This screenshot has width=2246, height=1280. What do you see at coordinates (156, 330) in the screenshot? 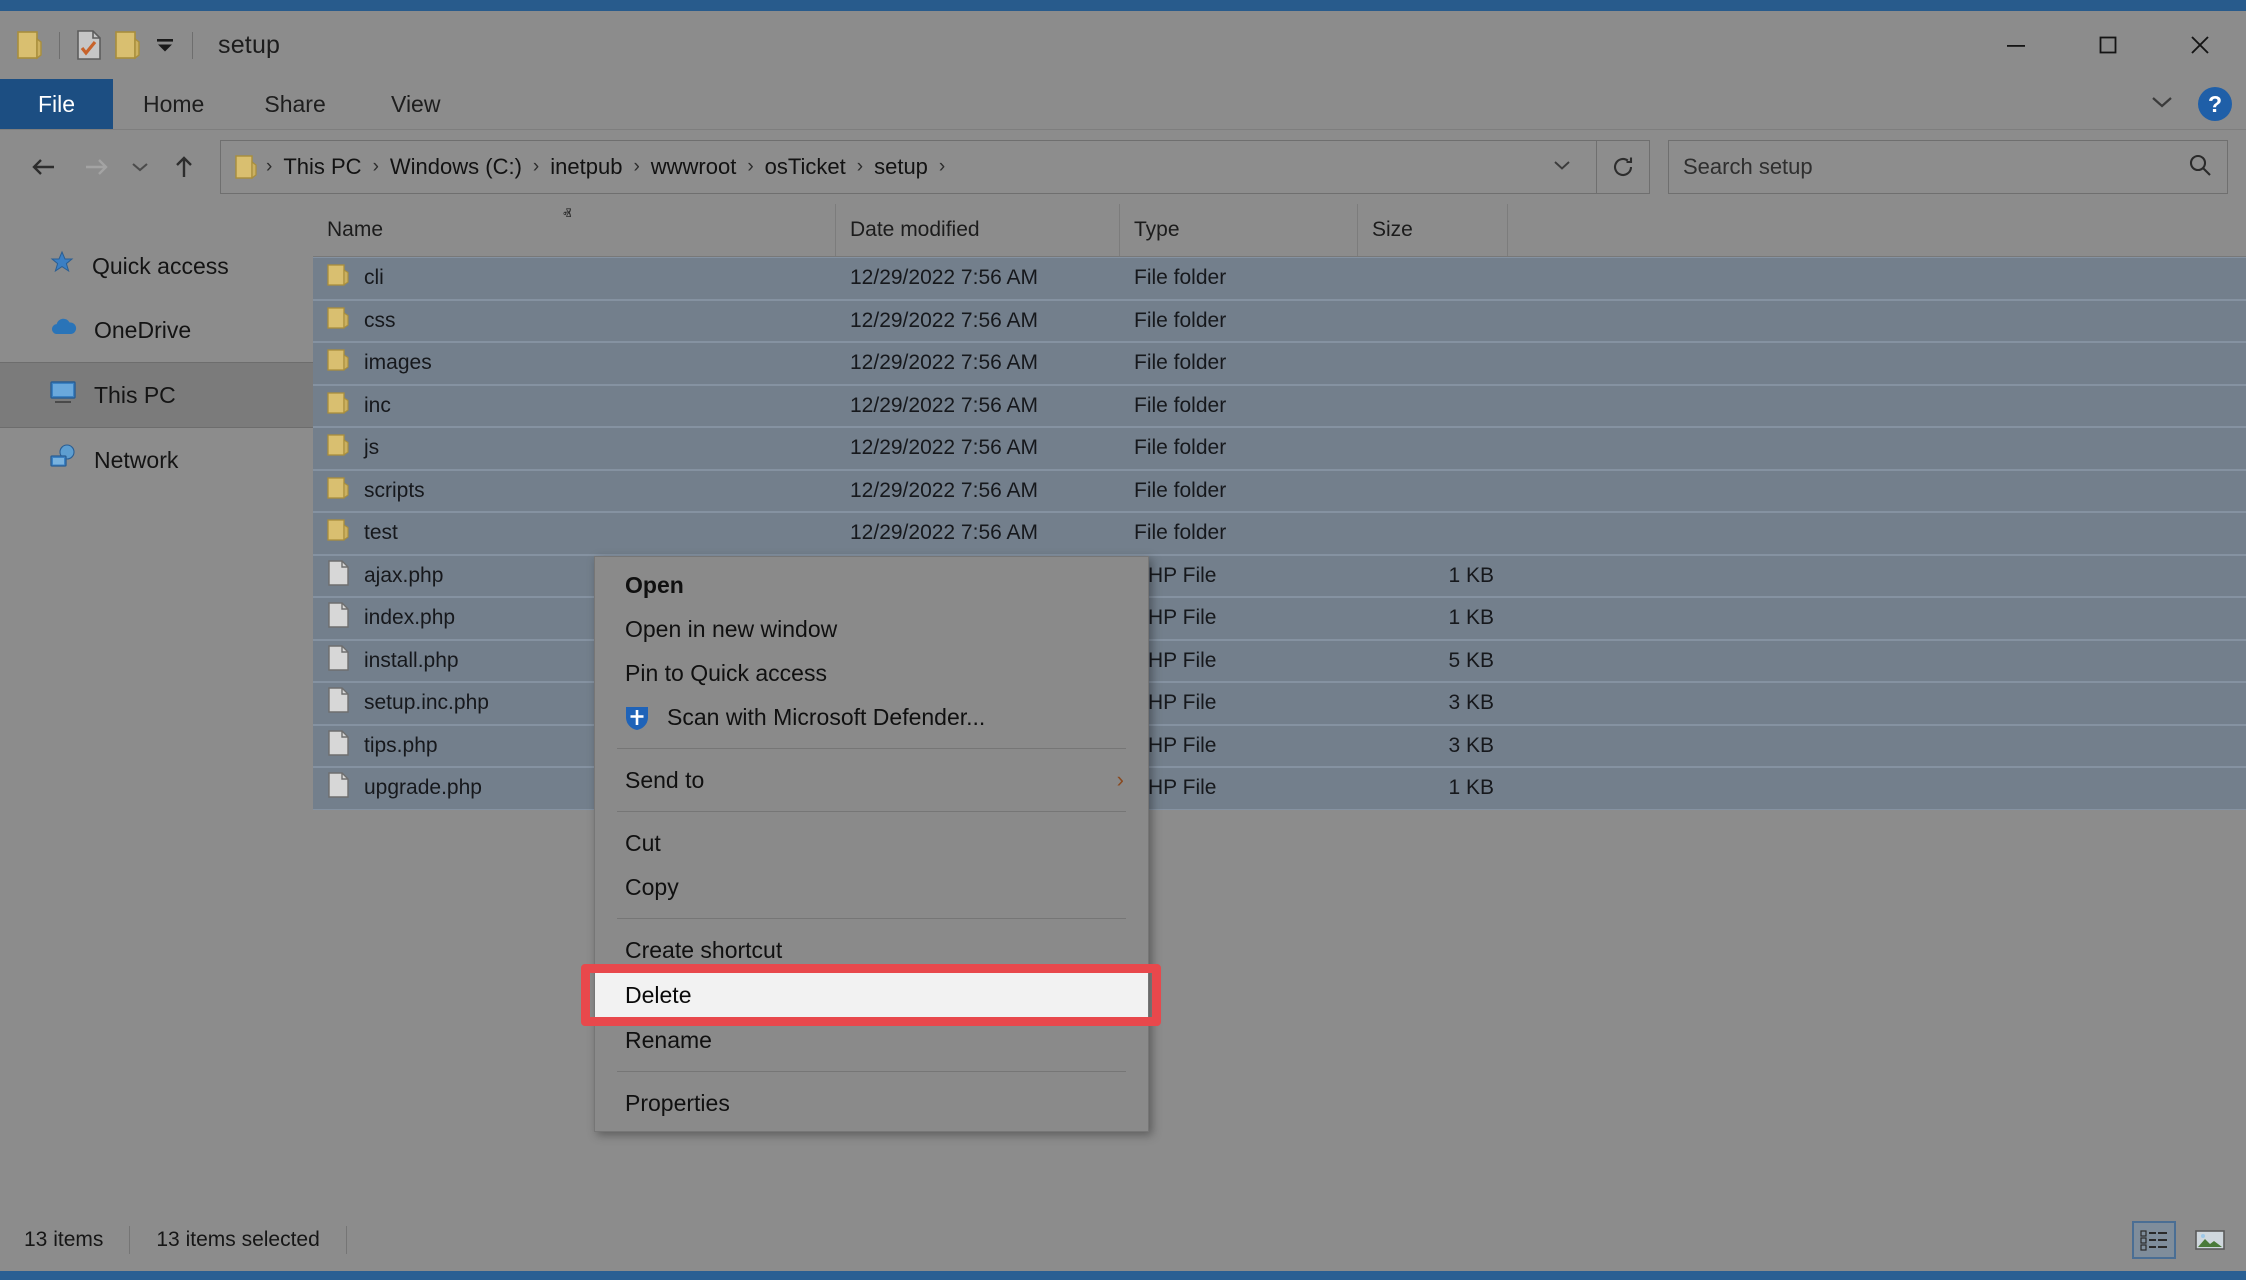
I see `sidebar-item-onedrive: OneDrive` at bounding box center [156, 330].